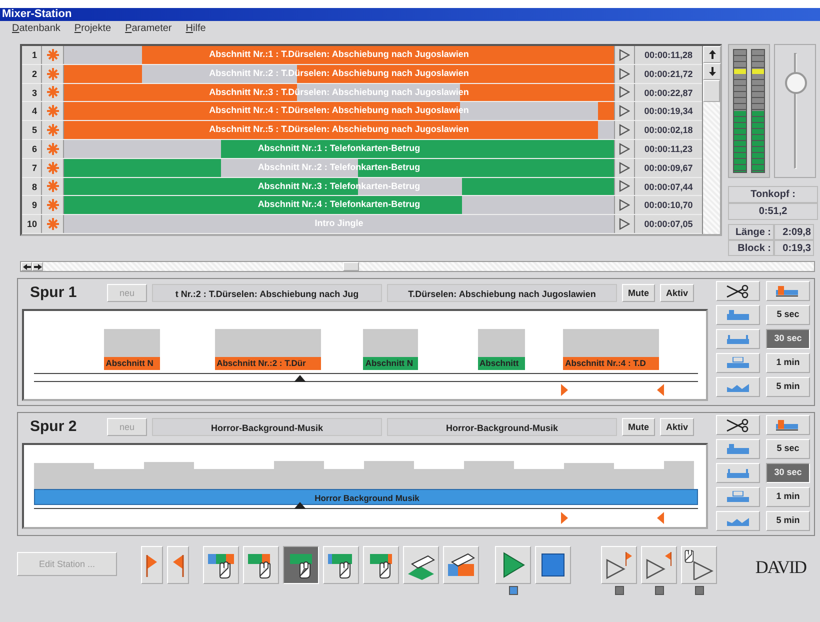 The image size is (820, 622). I want to click on track-title: Spur 2, so click(53, 426).